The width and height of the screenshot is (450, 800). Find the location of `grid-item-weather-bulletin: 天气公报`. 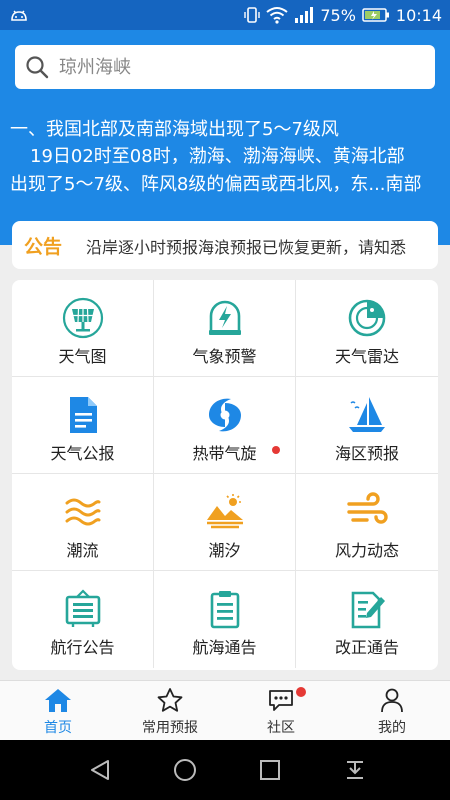

grid-item-weather-bulletin: 天气公报 is located at coordinates (83, 425).